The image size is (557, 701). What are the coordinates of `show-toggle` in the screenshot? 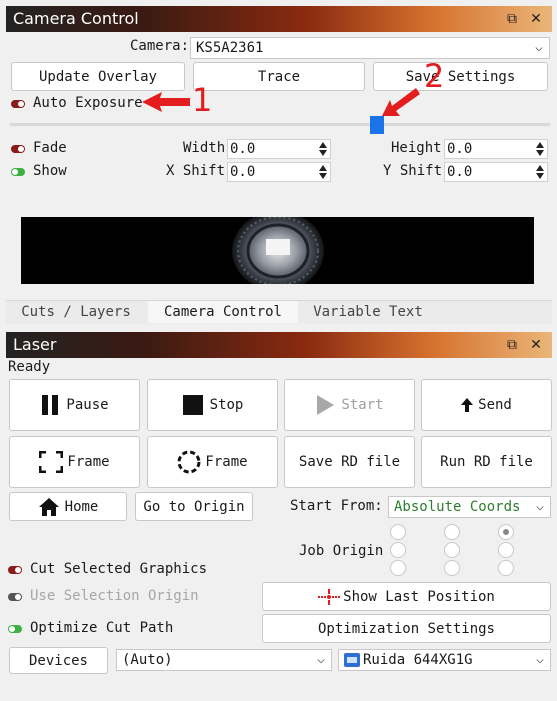 It's located at (18, 172).